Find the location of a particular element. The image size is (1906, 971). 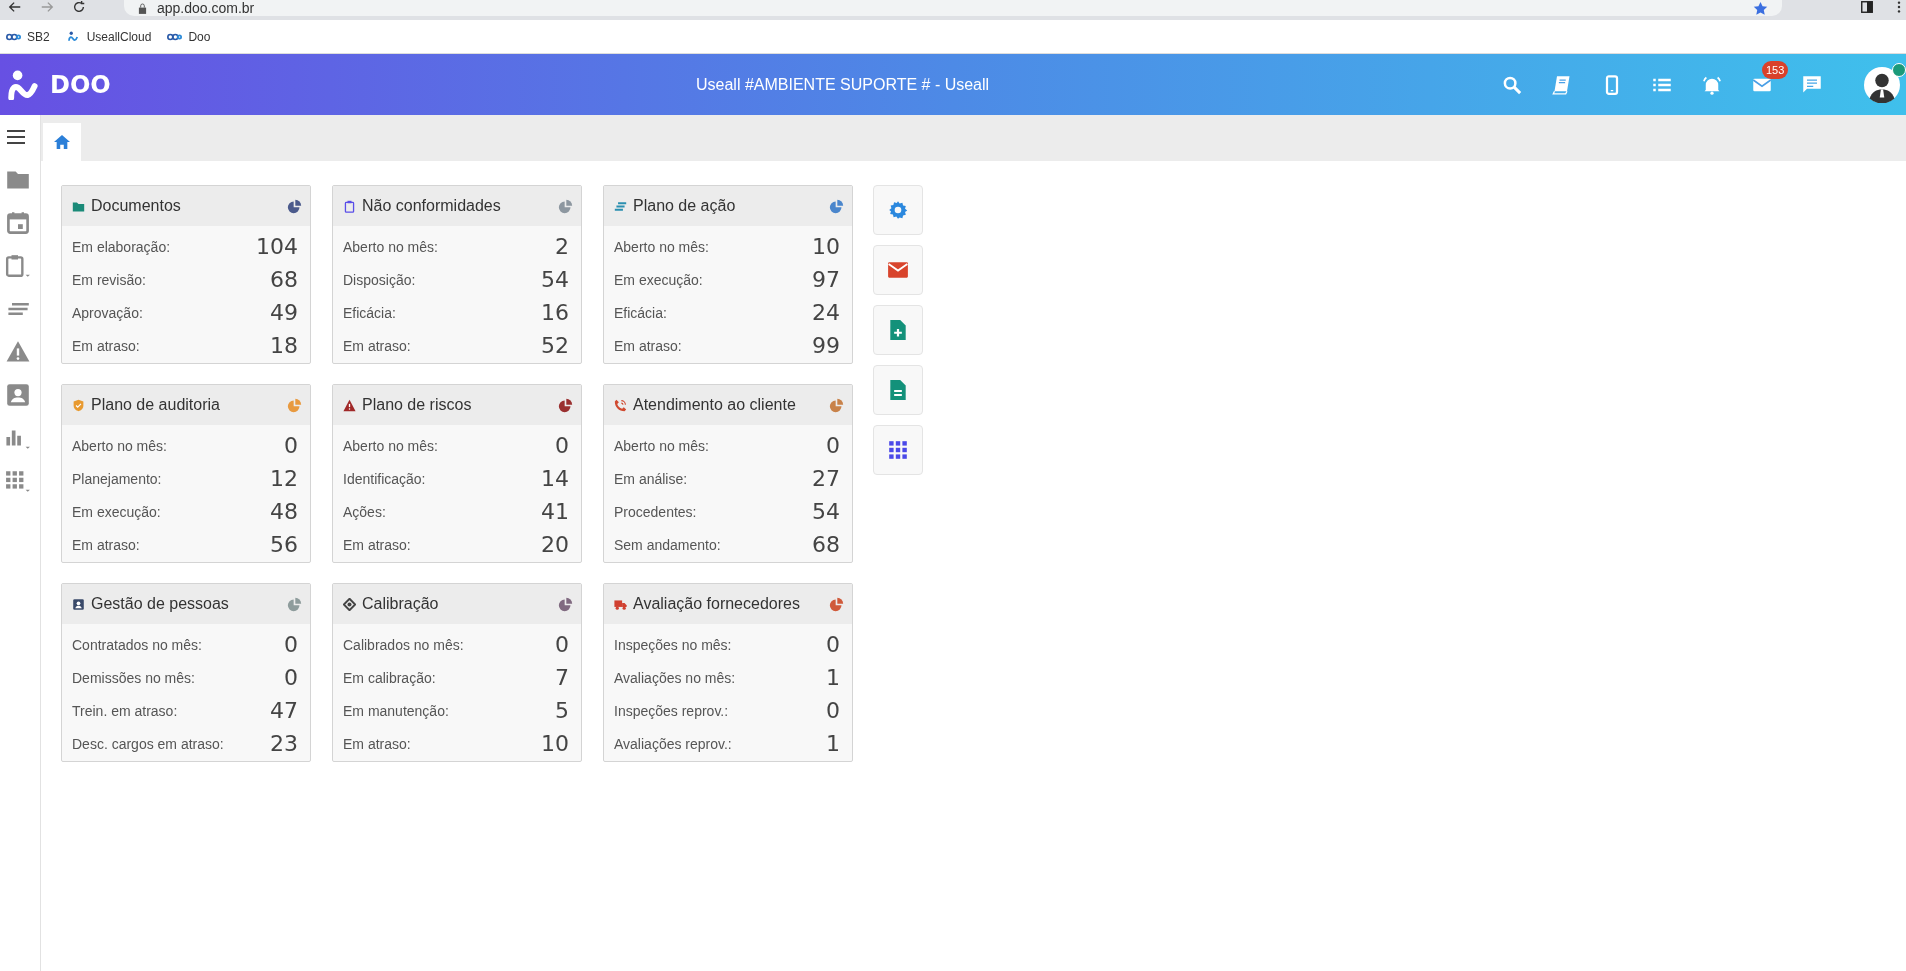

address-bar: app.doo.com.br is located at coordinates (953, 8).